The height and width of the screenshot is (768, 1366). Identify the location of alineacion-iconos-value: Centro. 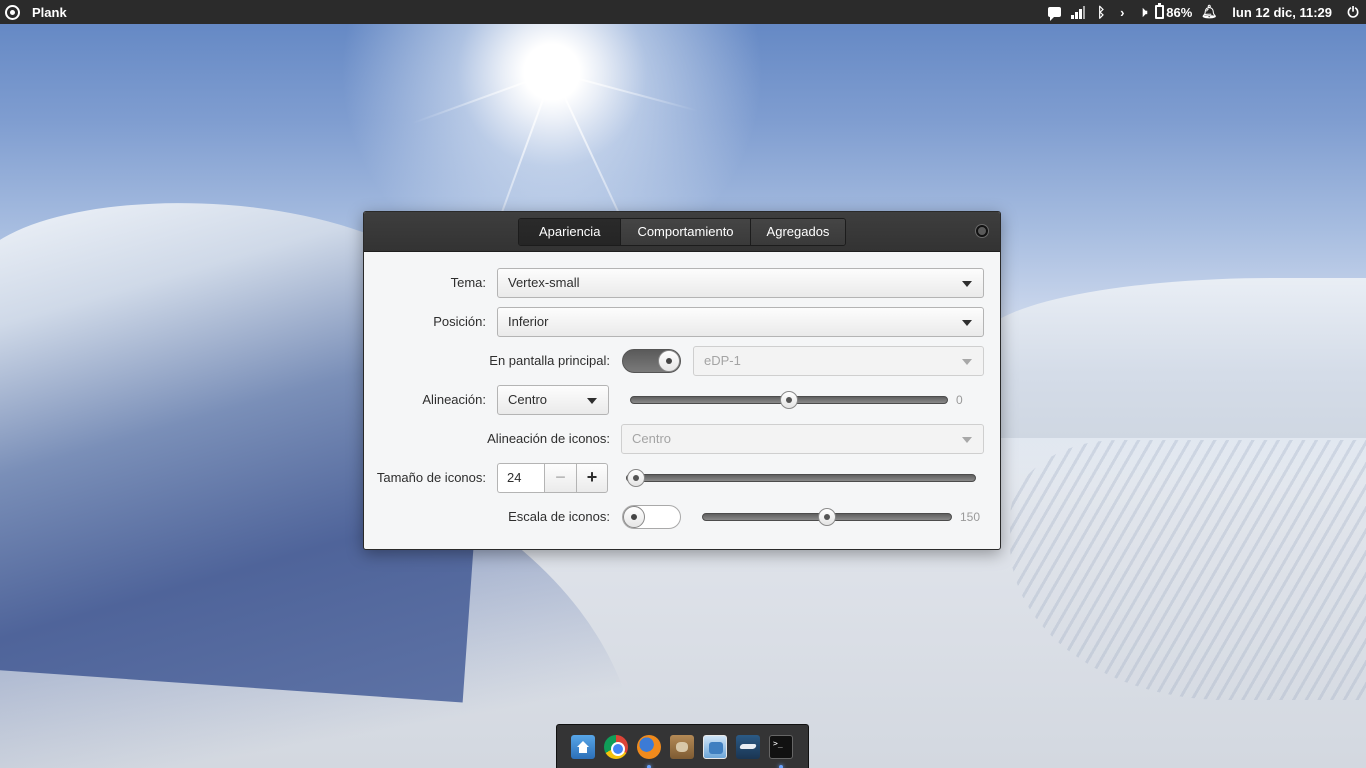
(652, 438).